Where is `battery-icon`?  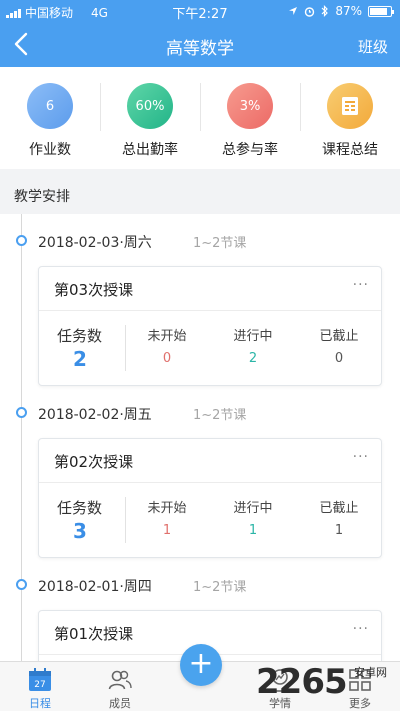
battery-icon is located at coordinates (381, 11).